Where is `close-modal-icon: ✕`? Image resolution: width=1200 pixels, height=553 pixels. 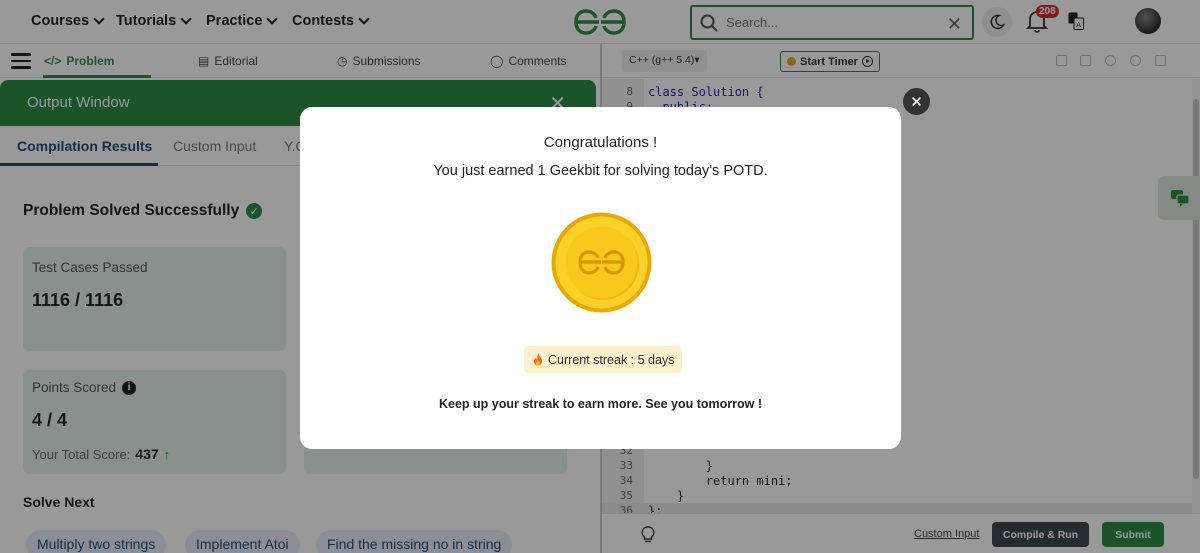 close-modal-icon: ✕ is located at coordinates (916, 101).